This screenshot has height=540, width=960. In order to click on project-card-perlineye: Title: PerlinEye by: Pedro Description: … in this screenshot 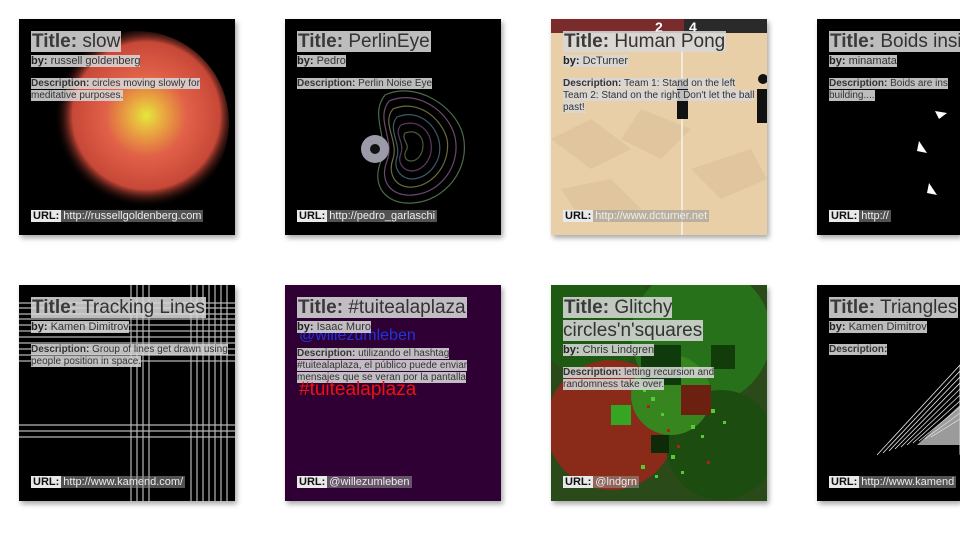, I will do `click(393, 127)`.